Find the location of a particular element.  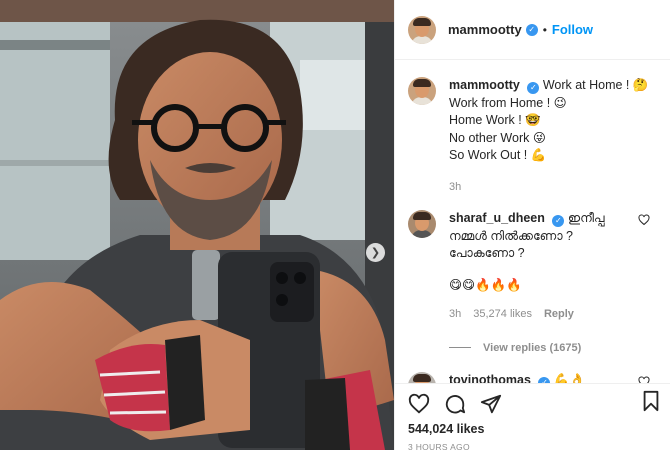

share-icon is located at coordinates (491, 404).